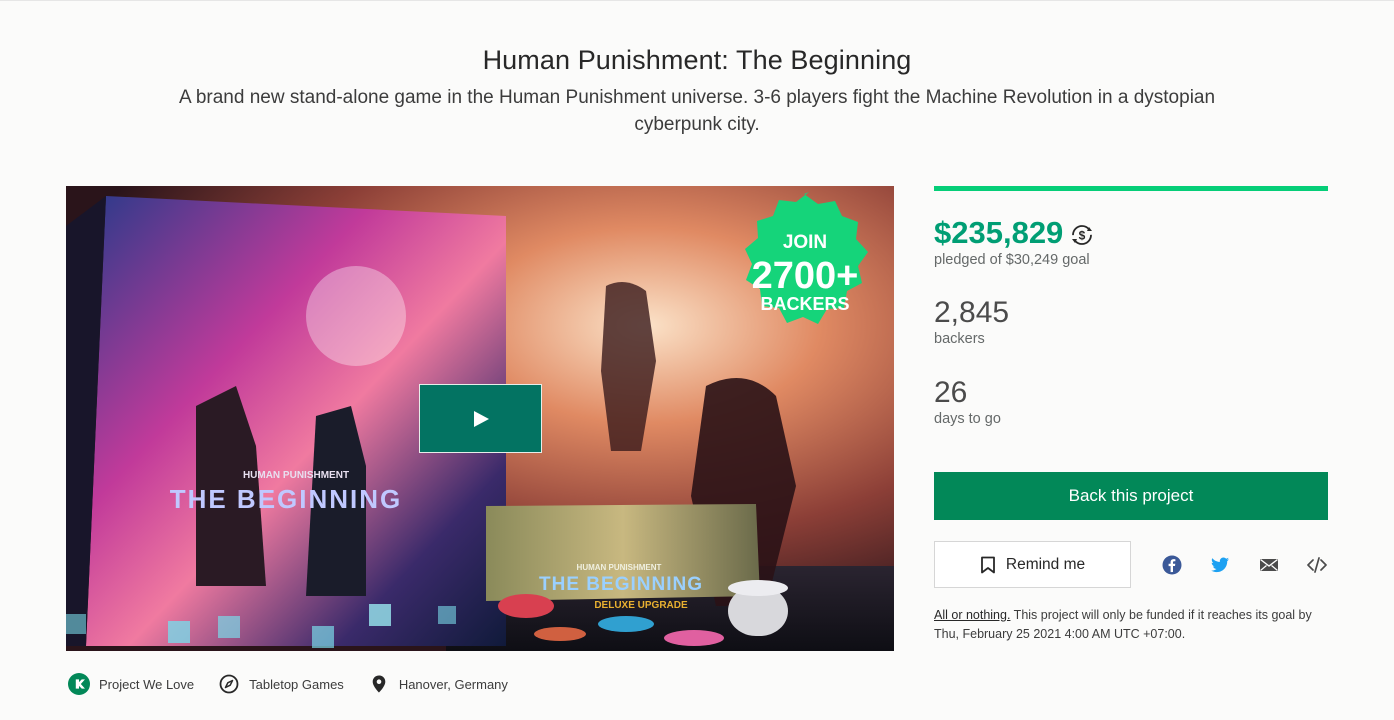 This screenshot has width=1394, height=720. Describe the element at coordinates (619, 567) in the screenshot. I see `small-box-logo: HUMAN PUNISHMENT` at that location.